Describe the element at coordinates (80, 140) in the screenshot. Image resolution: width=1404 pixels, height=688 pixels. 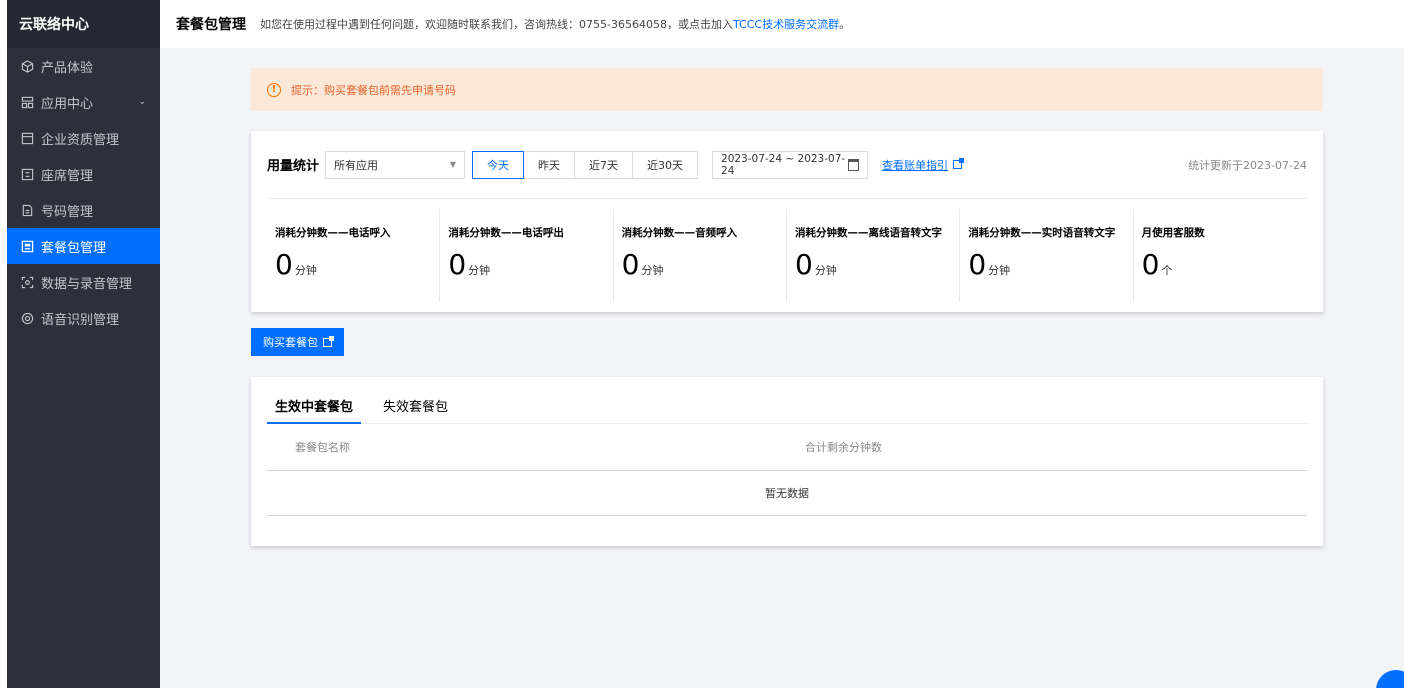
I see `sidebar-item-label: 企业资质管理` at that location.